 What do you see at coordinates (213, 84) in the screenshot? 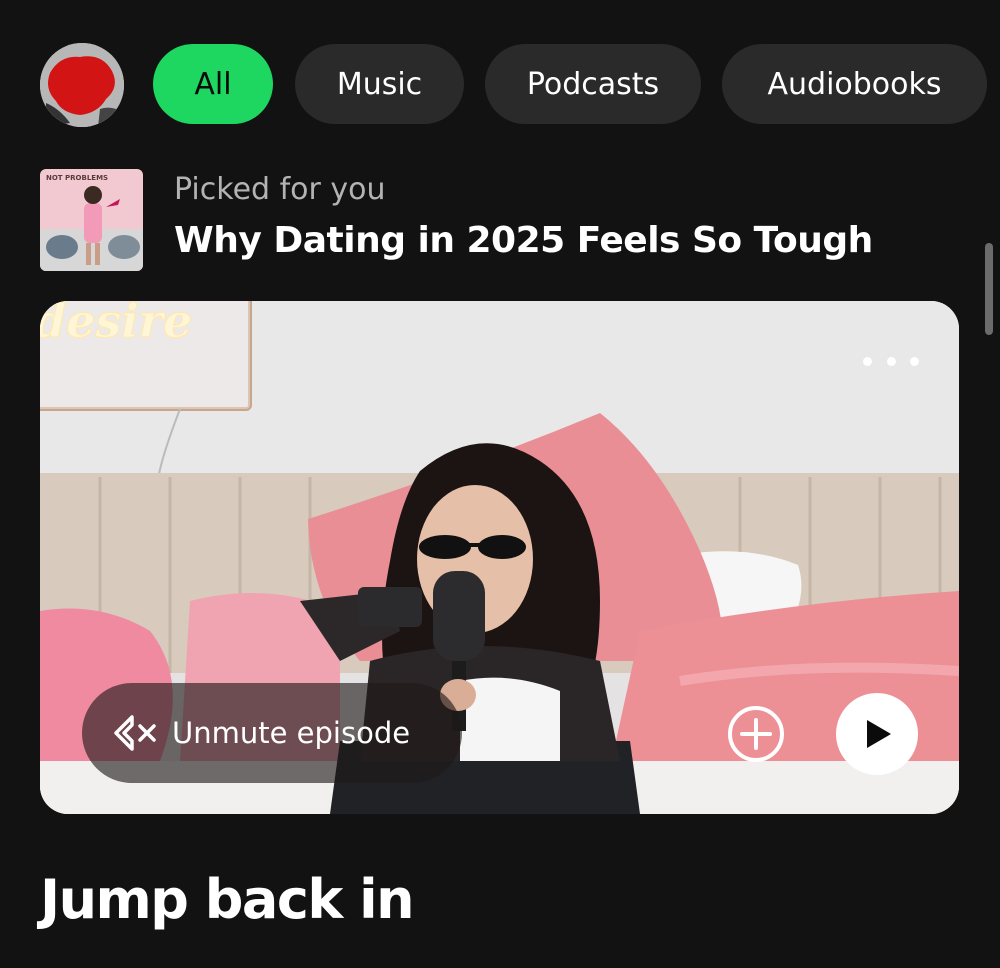
I see `filter-chip-all: All` at bounding box center [213, 84].